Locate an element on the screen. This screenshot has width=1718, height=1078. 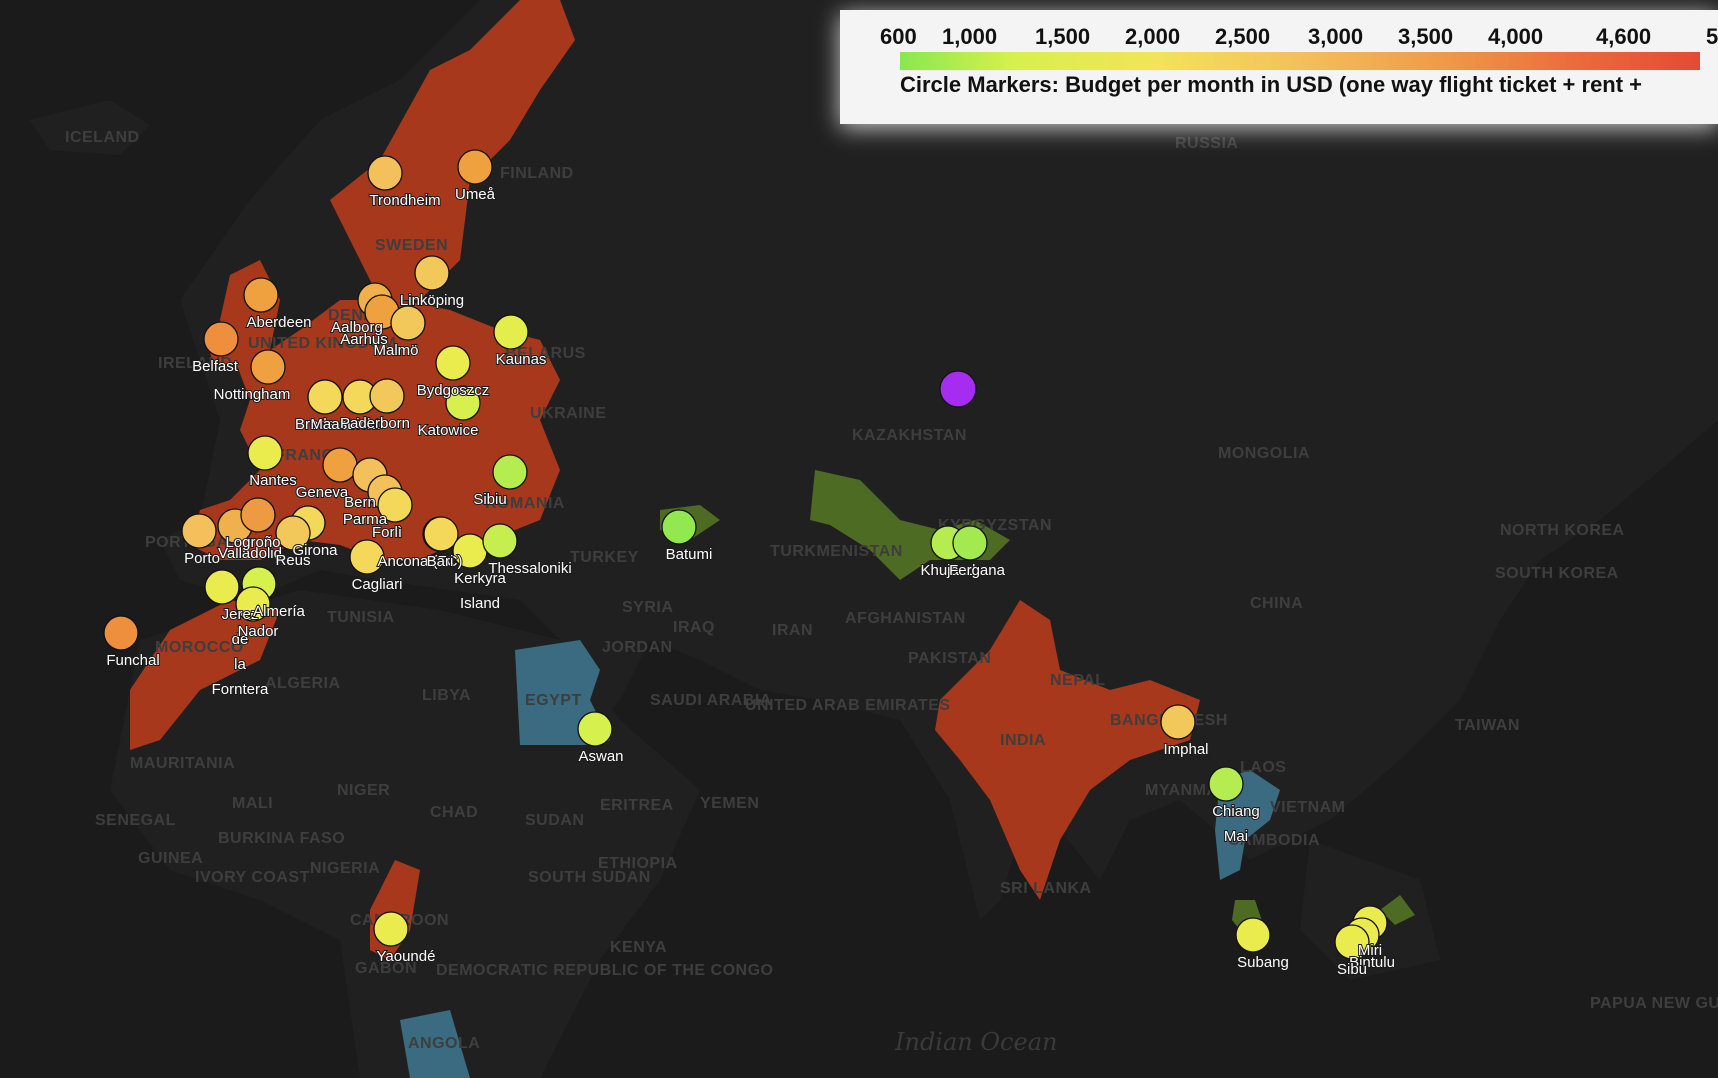
country-label: SENEGAL is located at coordinates (135, 820).